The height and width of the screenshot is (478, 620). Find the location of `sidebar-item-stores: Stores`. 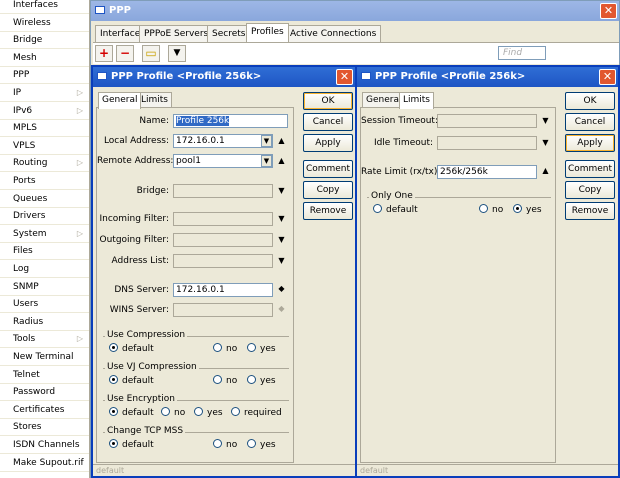

sidebar-item-stores: Stores is located at coordinates (44, 428).